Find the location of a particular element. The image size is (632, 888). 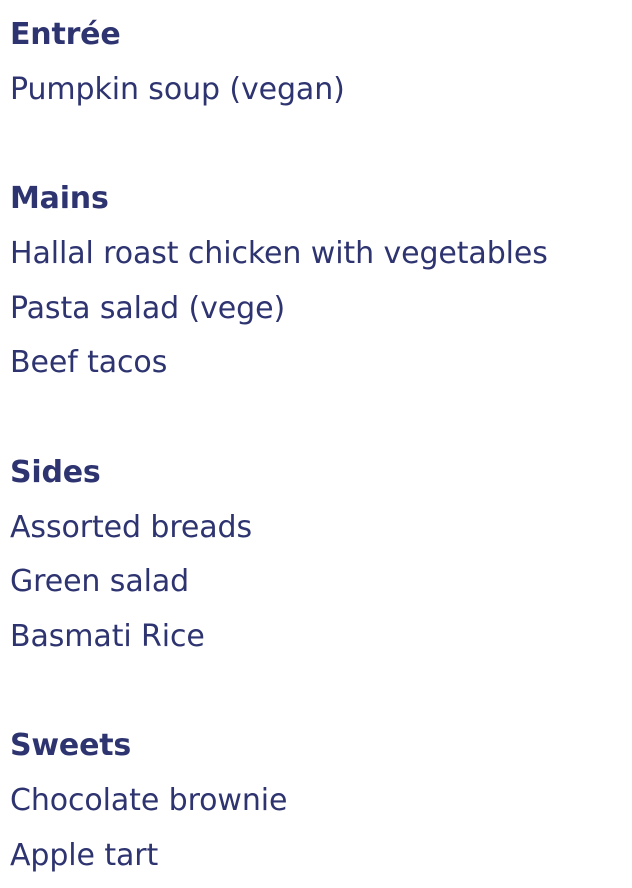

section-title: Sides is located at coordinates (55, 472).